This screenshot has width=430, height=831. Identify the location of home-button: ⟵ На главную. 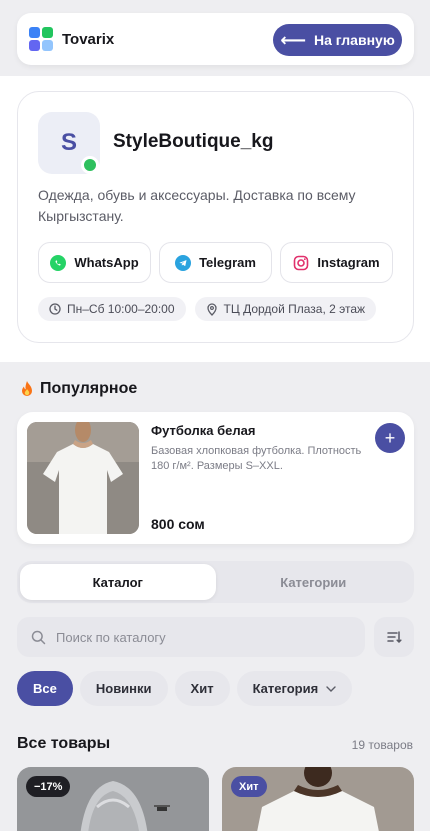
(337, 40).